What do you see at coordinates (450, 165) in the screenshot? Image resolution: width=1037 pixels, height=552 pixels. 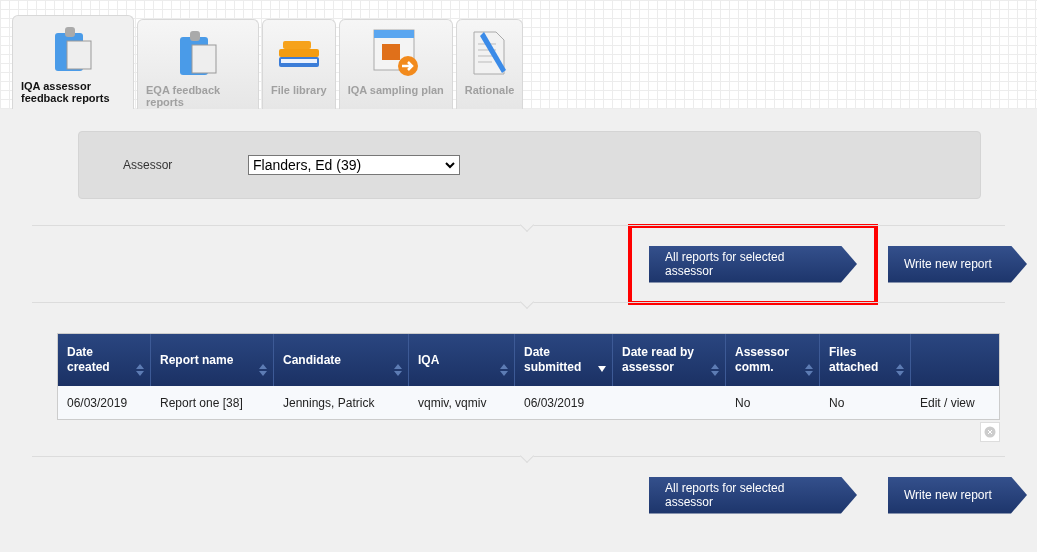 I see `chevron-down-icon` at bounding box center [450, 165].